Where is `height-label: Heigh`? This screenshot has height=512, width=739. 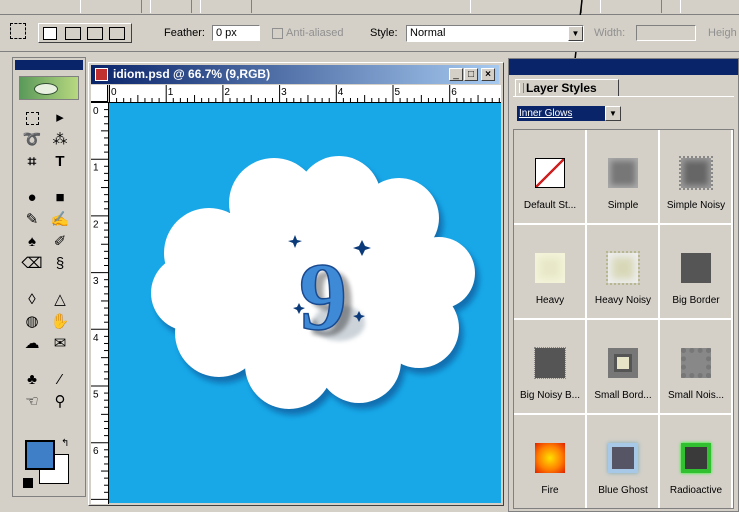 height-label: Heigh is located at coordinates (722, 33).